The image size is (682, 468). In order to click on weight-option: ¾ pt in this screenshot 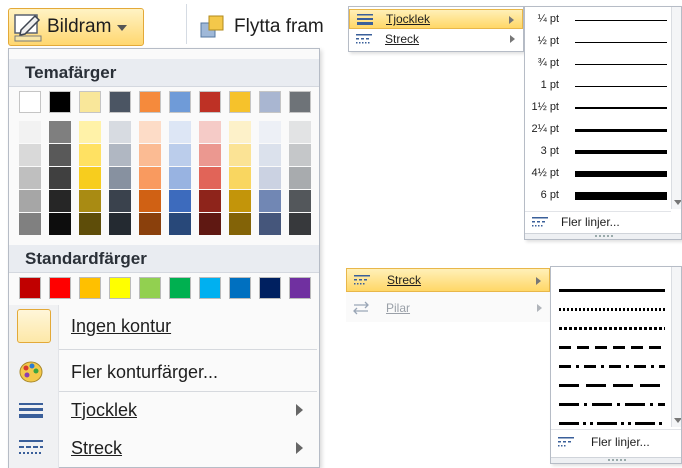, I will do `click(597, 64)`.